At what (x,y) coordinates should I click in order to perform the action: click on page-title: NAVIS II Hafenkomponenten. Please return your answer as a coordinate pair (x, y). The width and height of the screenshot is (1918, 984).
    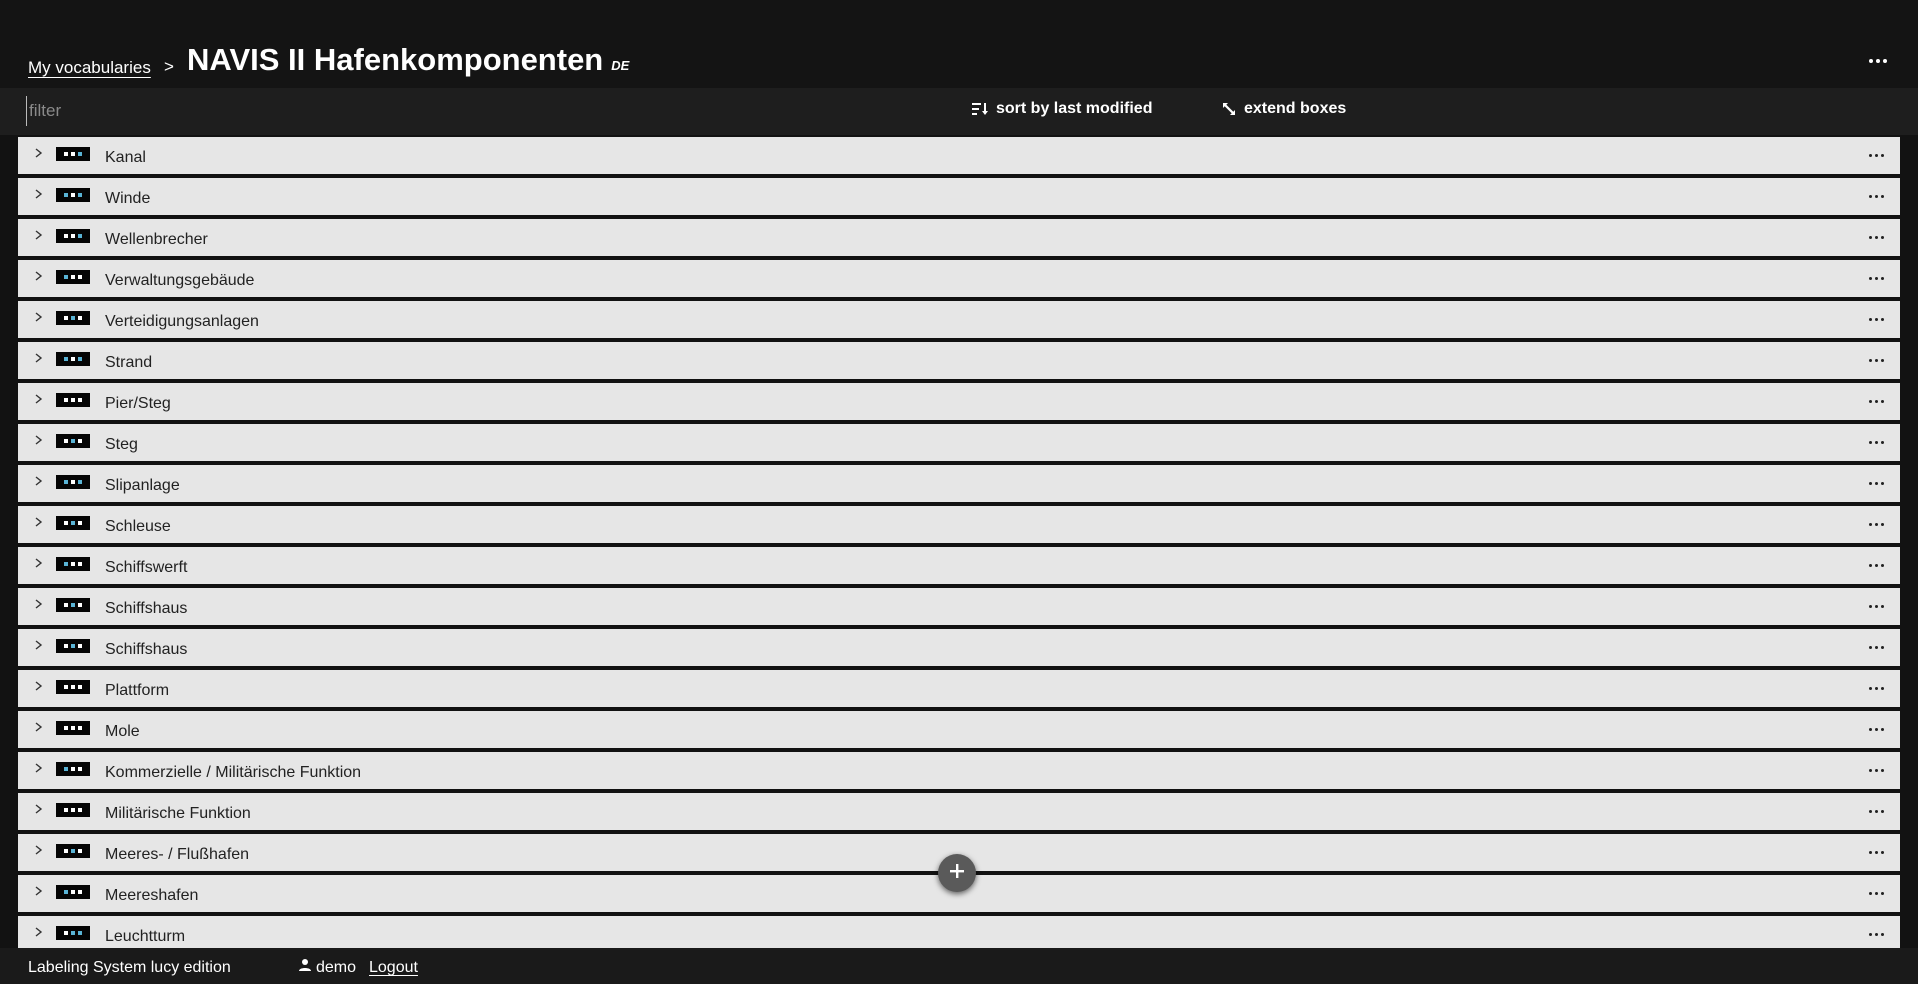
    Looking at the image, I should click on (395, 59).